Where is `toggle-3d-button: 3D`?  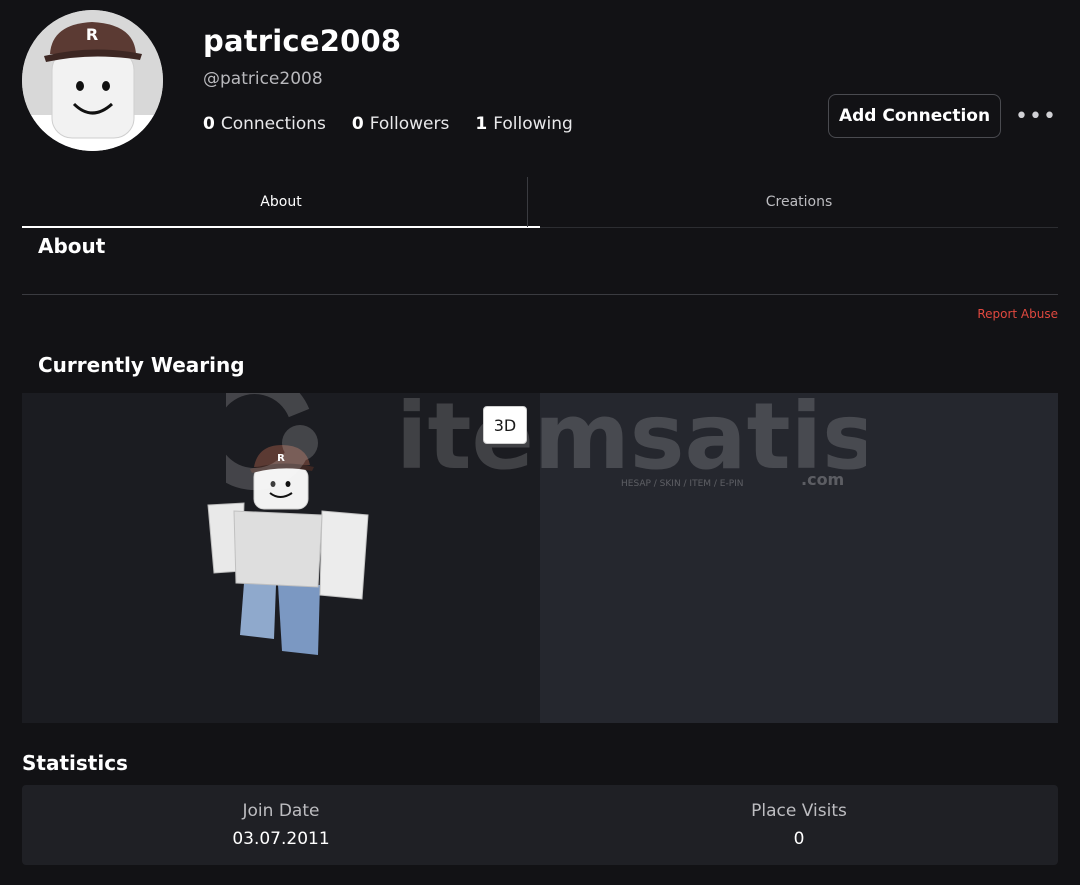
toggle-3d-button: 3D is located at coordinates (505, 425).